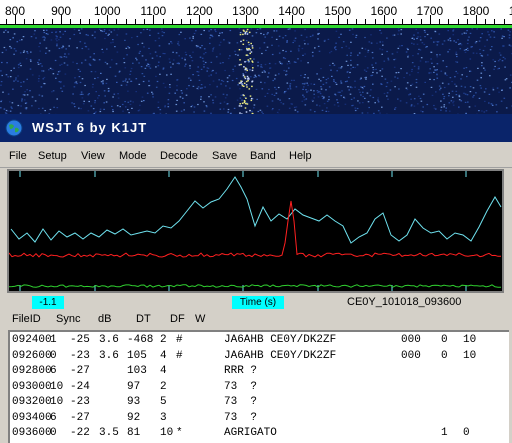  Describe the element at coordinates (32, 355) in the screenshot. I see `decode-fileid: 092600` at that location.